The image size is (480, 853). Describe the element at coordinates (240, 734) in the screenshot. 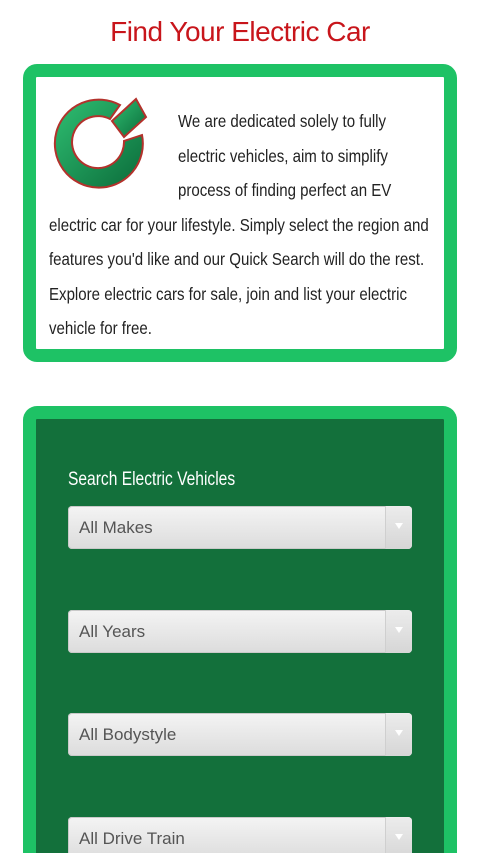

I see `bodystyle-select: All Bodystyle` at that location.